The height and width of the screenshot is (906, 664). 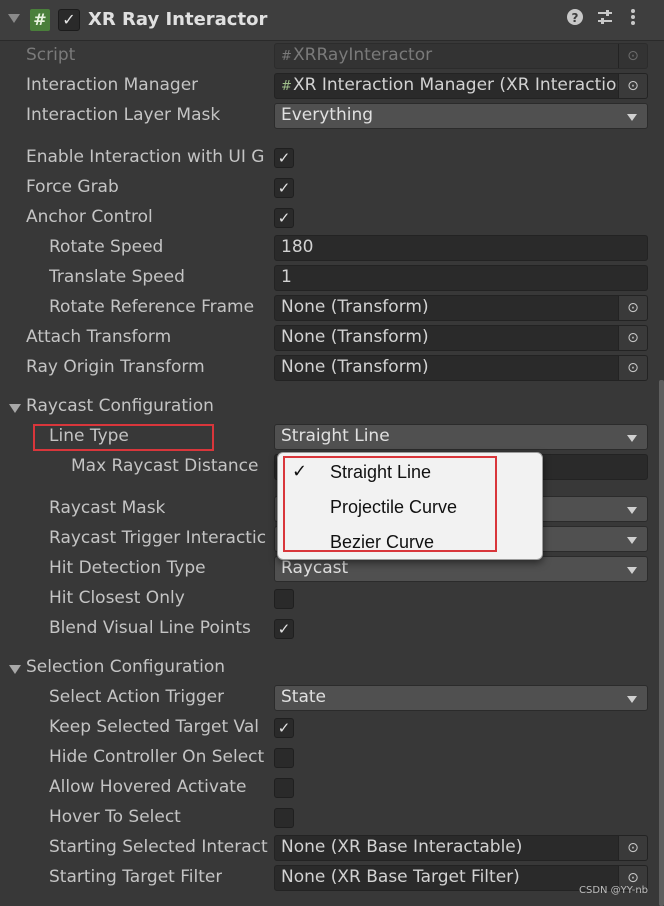 I want to click on starting-selected-interactable-field: None (XR Base Interactable) ⊙, so click(x=461, y=848).